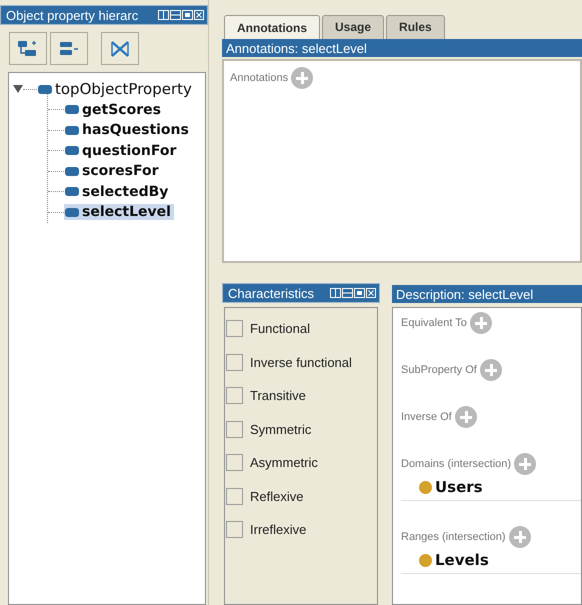 The height and width of the screenshot is (605, 582). I want to click on checkbox-label: Functional, so click(280, 328).